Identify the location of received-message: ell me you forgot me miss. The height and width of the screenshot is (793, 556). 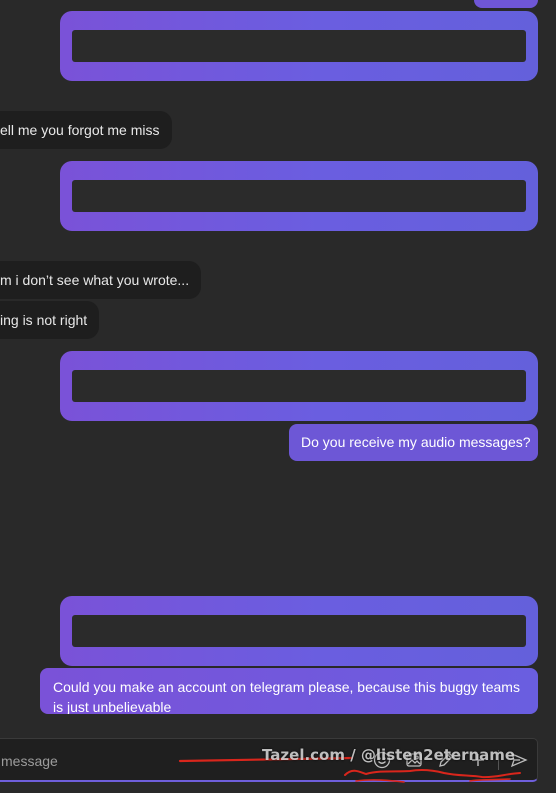
(86, 130).